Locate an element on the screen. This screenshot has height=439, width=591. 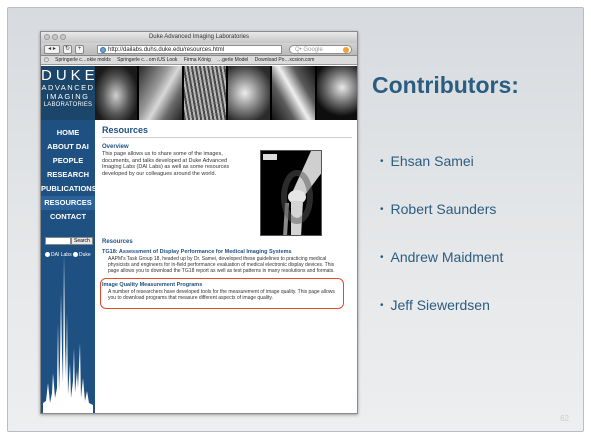
nav-item-people: PEOPLE is located at coordinates (68, 161).